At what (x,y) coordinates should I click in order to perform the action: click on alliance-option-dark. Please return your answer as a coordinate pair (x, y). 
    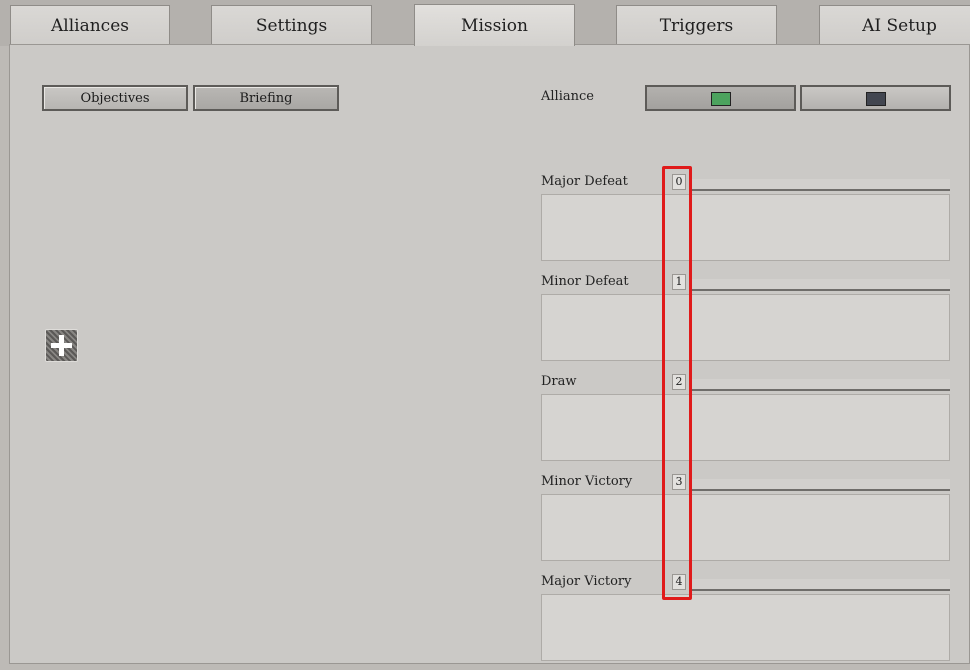
    Looking at the image, I should click on (875, 98).